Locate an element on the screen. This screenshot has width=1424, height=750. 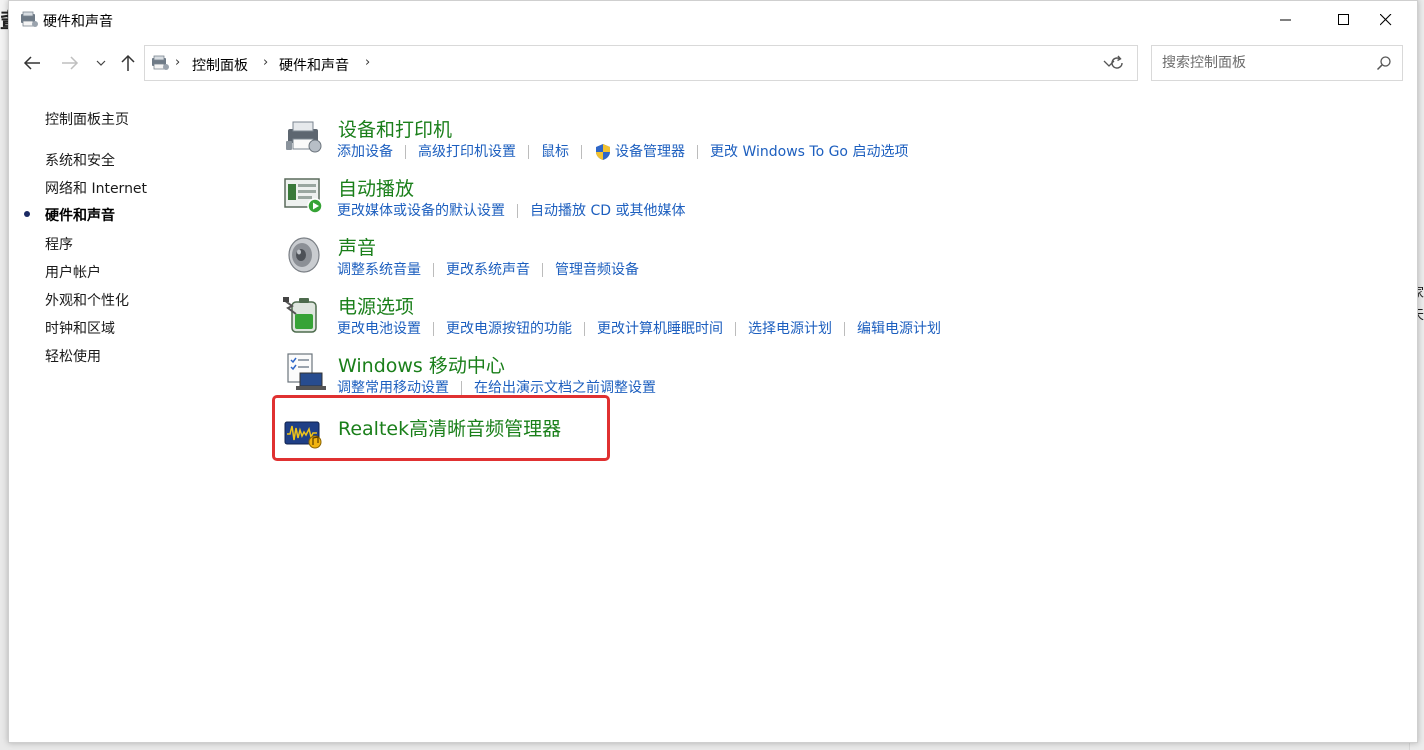
link-manage-audio-devices: 管理音频设备 is located at coordinates (597, 269).